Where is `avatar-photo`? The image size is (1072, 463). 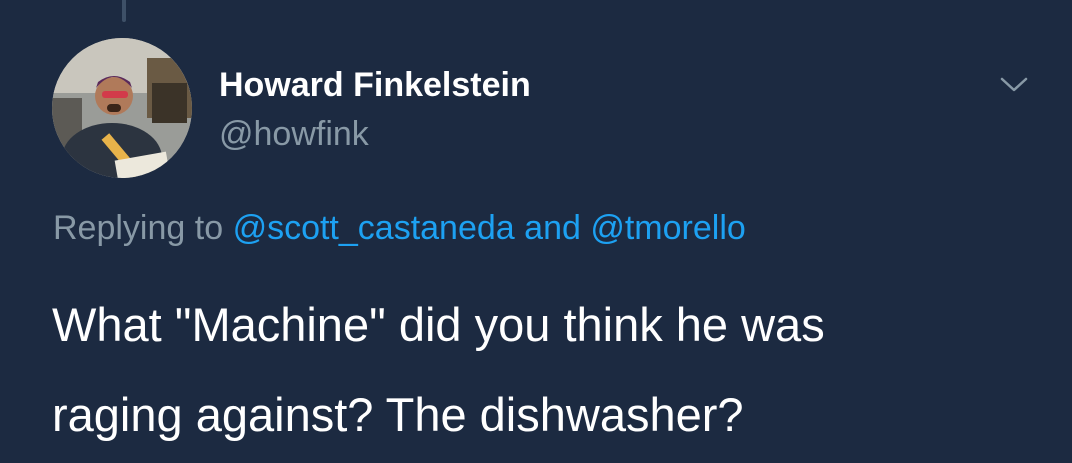 avatar-photo is located at coordinates (122, 108).